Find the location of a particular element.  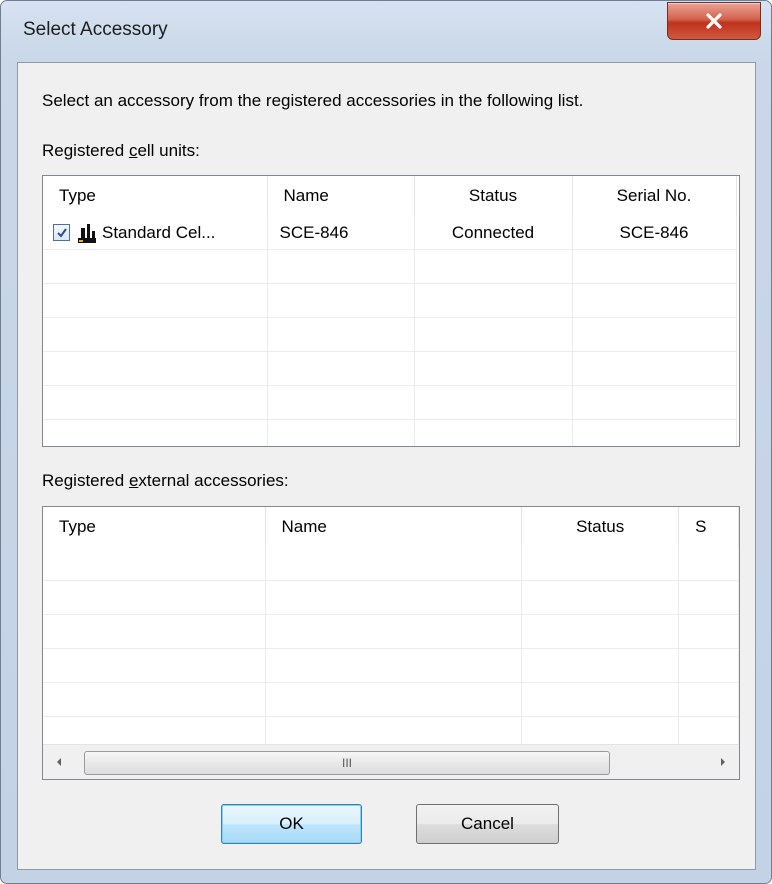

horizontal-scrollbar: III is located at coordinates (391, 761).